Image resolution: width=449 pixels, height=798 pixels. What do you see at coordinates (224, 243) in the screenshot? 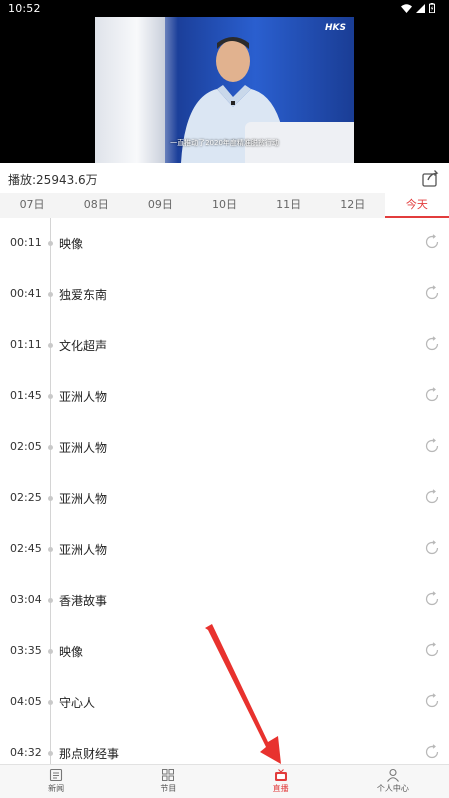
I see `schedule-row: 00:11 映像` at bounding box center [224, 243].